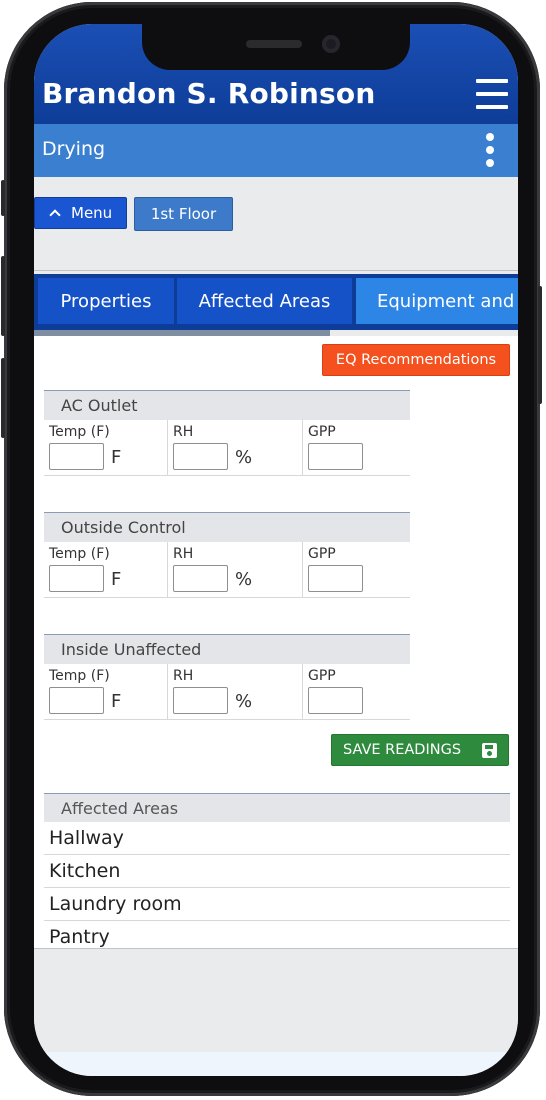 The width and height of the screenshot is (546, 1100). I want to click on chevron-up-icon, so click(55, 215).